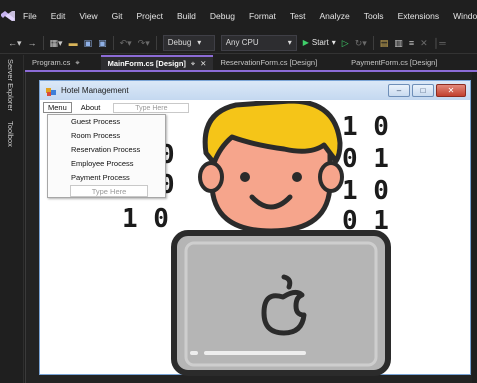 The image size is (477, 383). I want to click on menu-git: Git, so click(117, 16).